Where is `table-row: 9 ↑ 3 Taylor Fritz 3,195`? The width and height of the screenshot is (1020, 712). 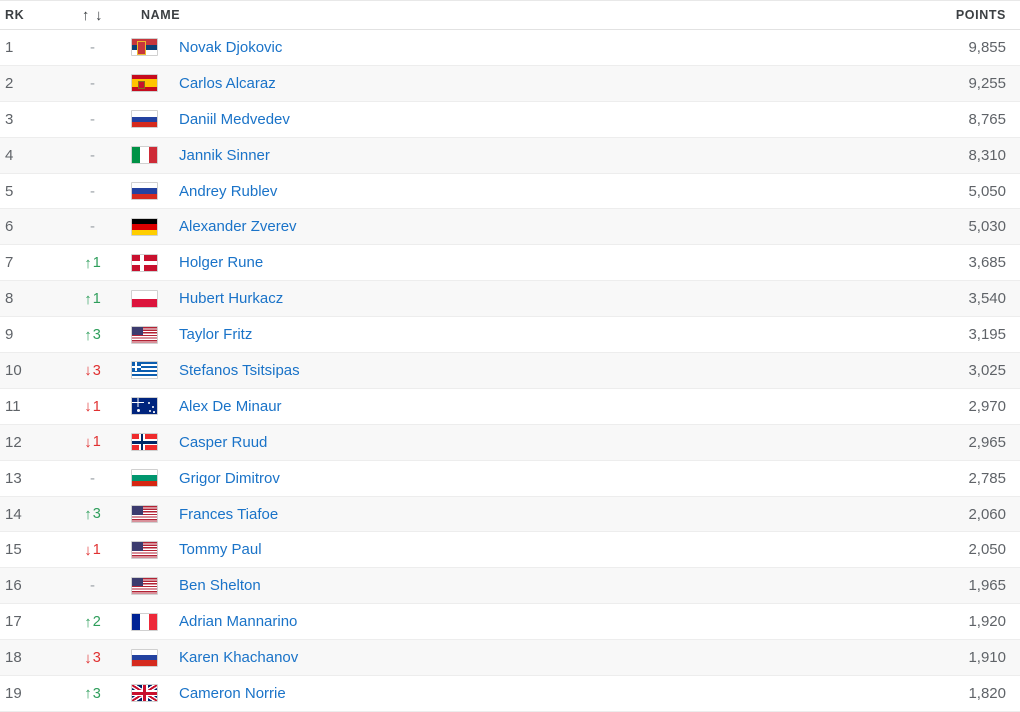
table-row: 9 ↑ 3 Taylor Fritz 3,195 is located at coordinates (510, 334).